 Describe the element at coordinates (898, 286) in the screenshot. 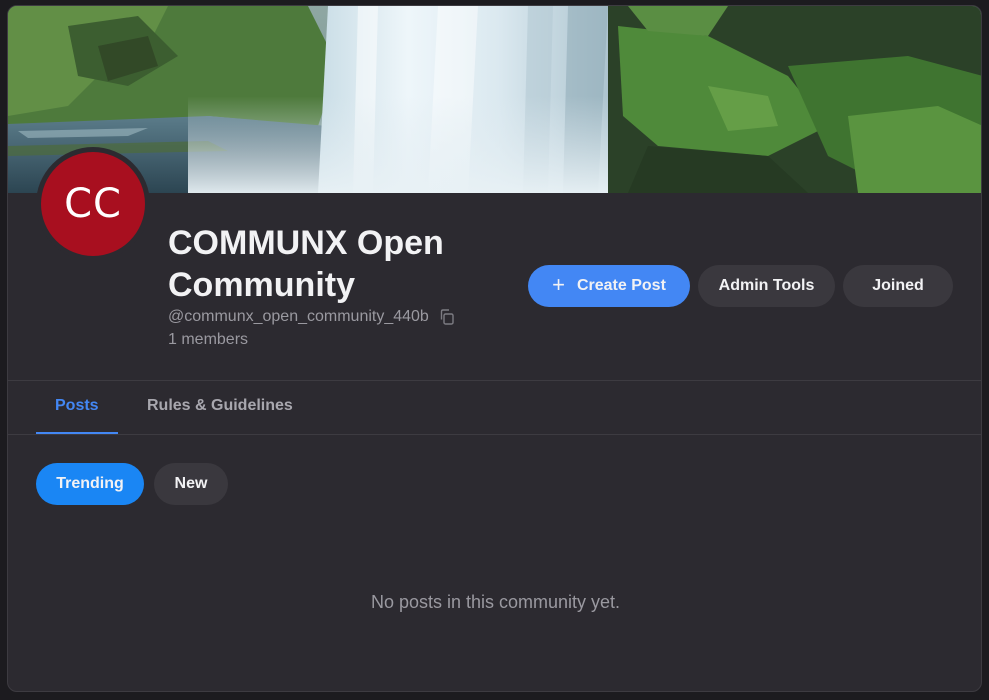

I see `joined-button: Joined` at that location.